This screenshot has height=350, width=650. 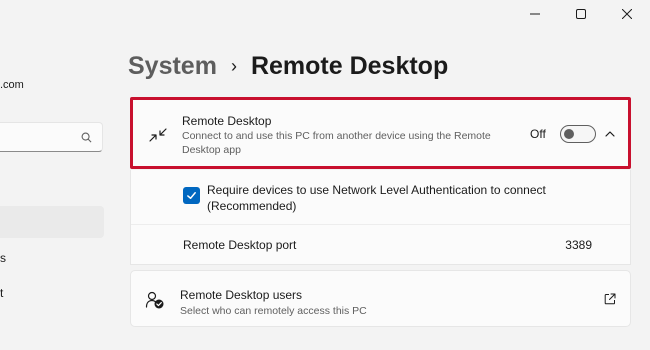 I want to click on search-icon, so click(x=86, y=137).